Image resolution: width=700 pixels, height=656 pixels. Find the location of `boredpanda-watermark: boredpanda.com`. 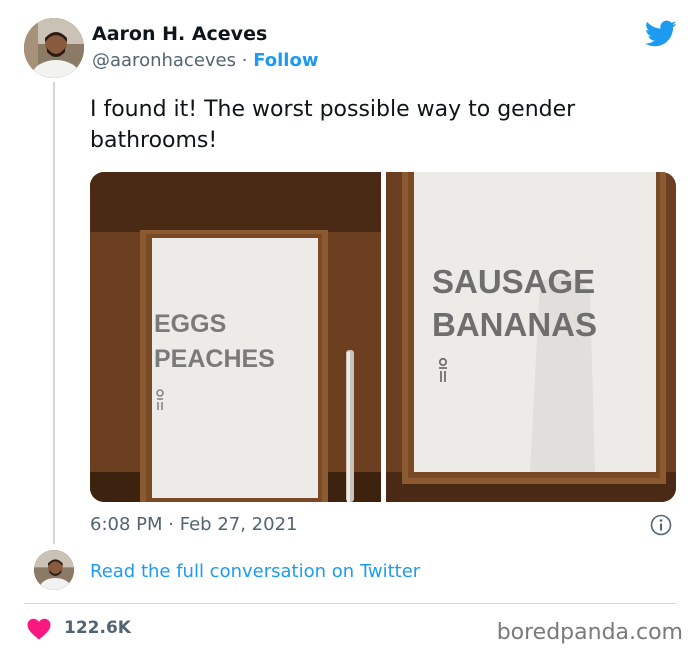

boredpanda-watermark: boredpanda.com is located at coordinates (589, 632).